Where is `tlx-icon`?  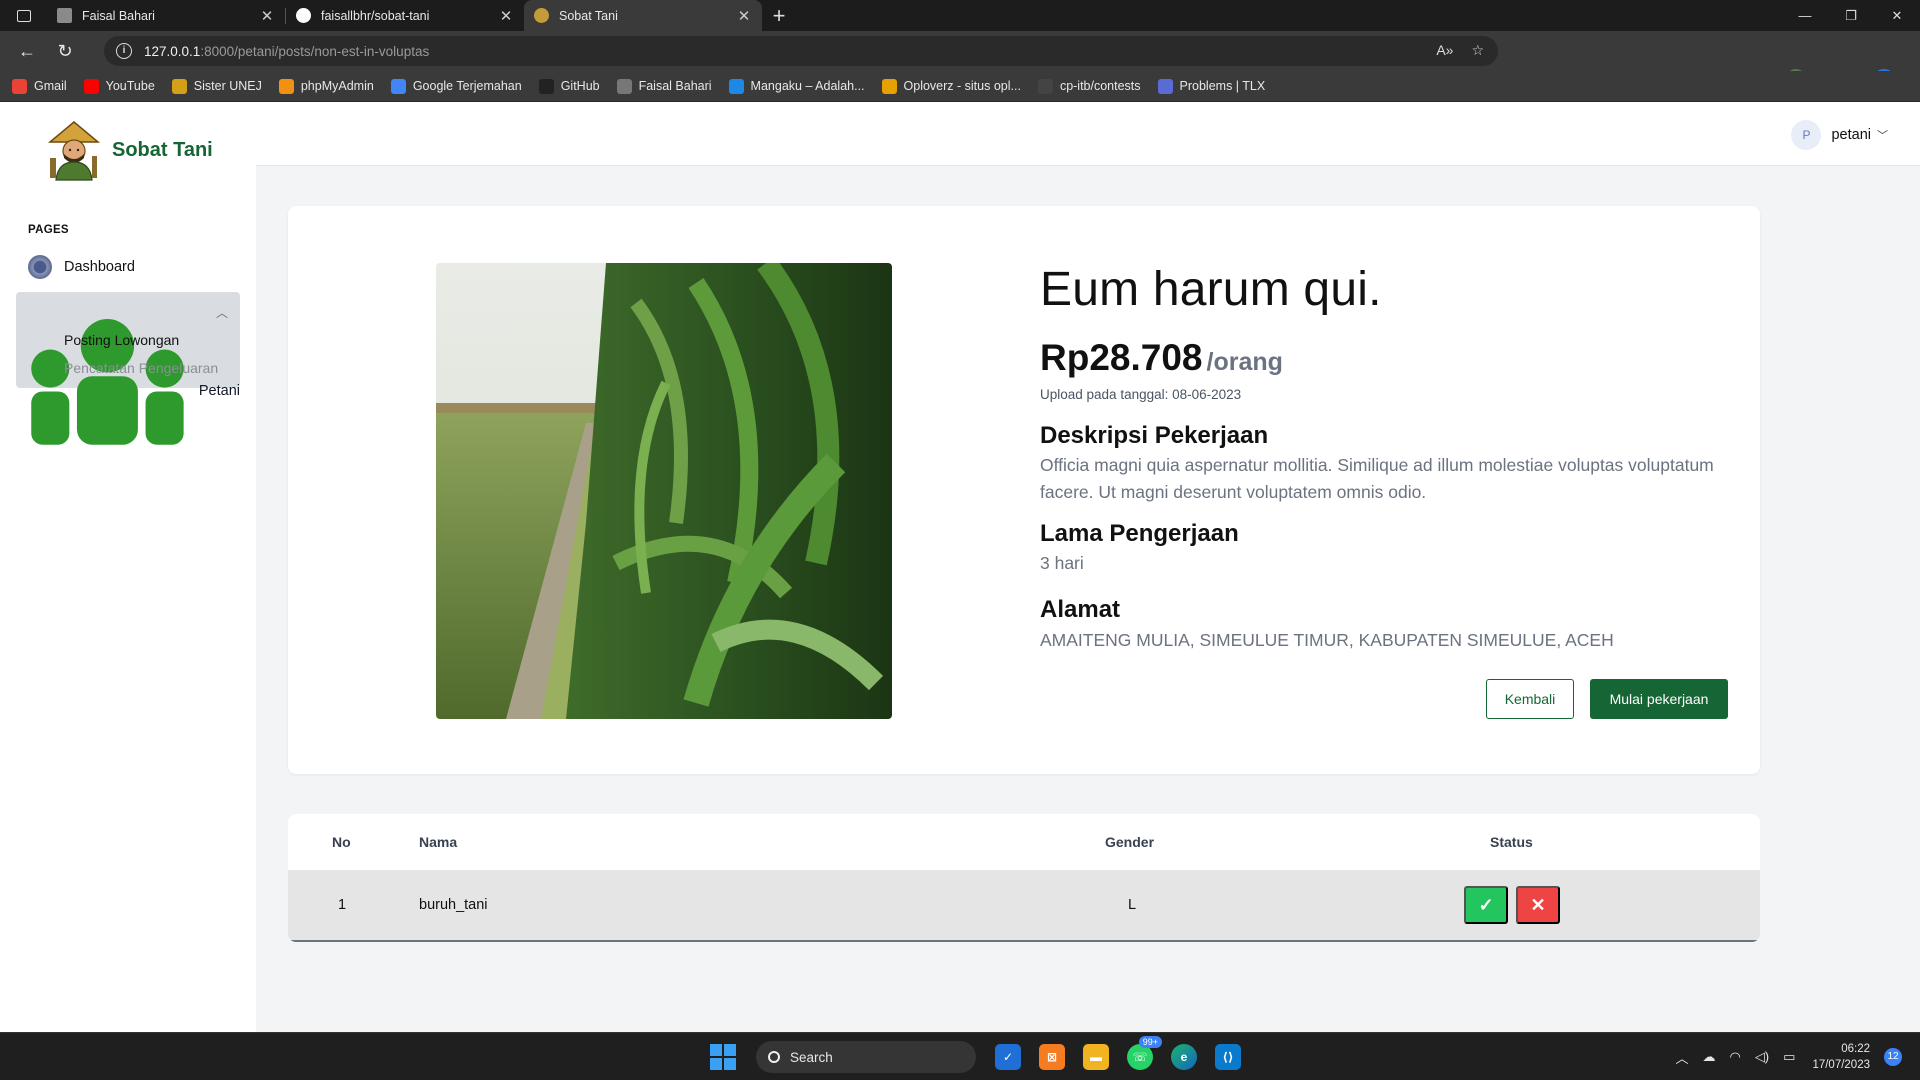 tlx-icon is located at coordinates (1165, 86).